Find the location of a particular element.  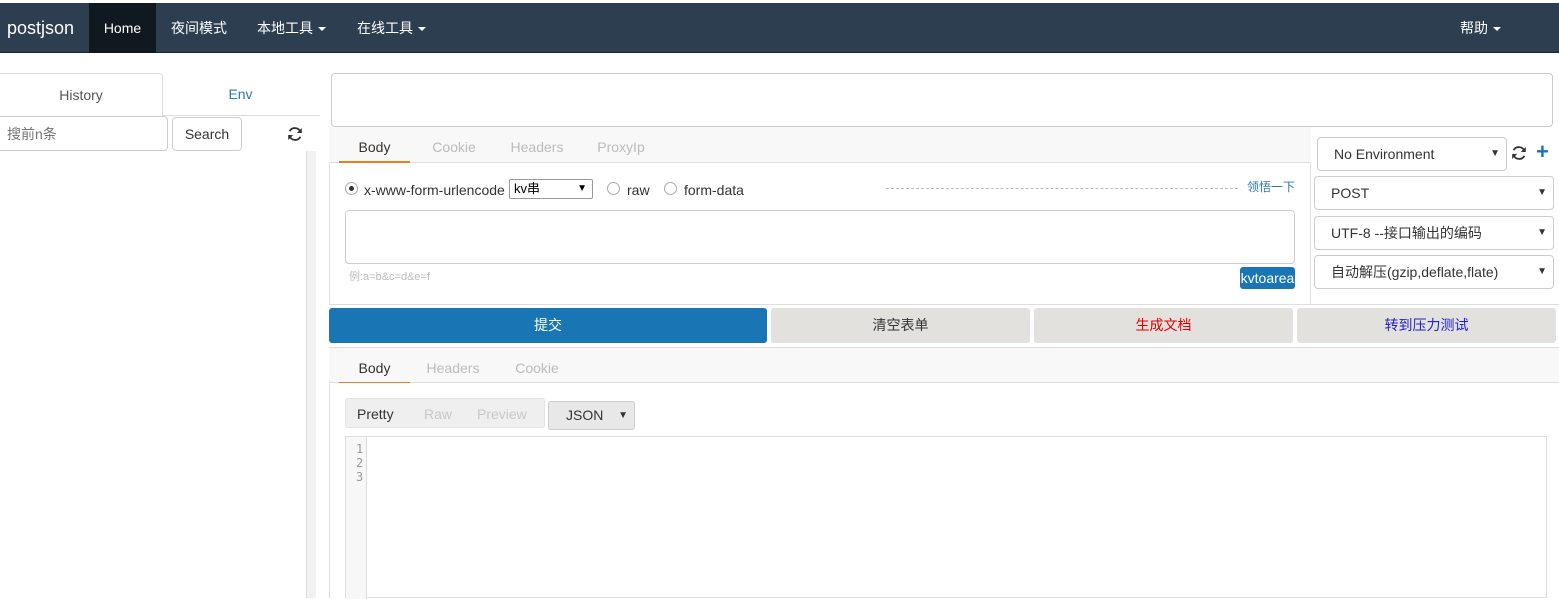

tab-response-cookie: Cookie is located at coordinates (537, 366).